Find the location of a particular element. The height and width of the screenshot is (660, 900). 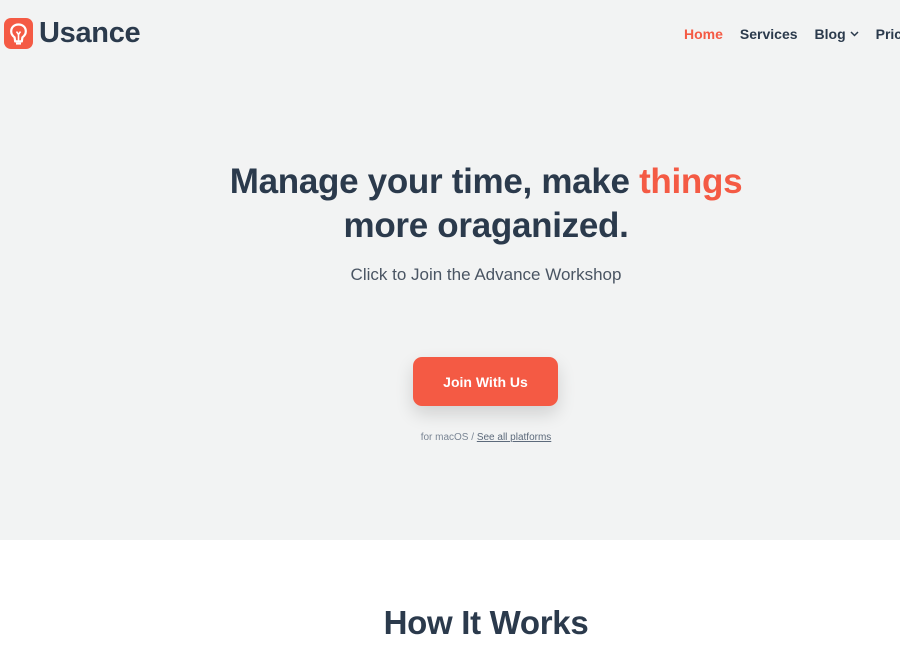

hero-subhead: Click to Join the Advance Workshop is located at coordinates (486, 274).